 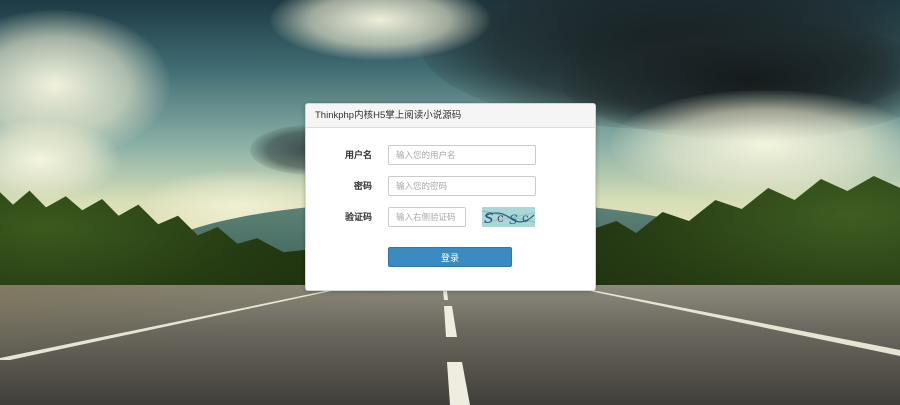 What do you see at coordinates (168, 325) in the screenshot?
I see `road-edge-line-left` at bounding box center [168, 325].